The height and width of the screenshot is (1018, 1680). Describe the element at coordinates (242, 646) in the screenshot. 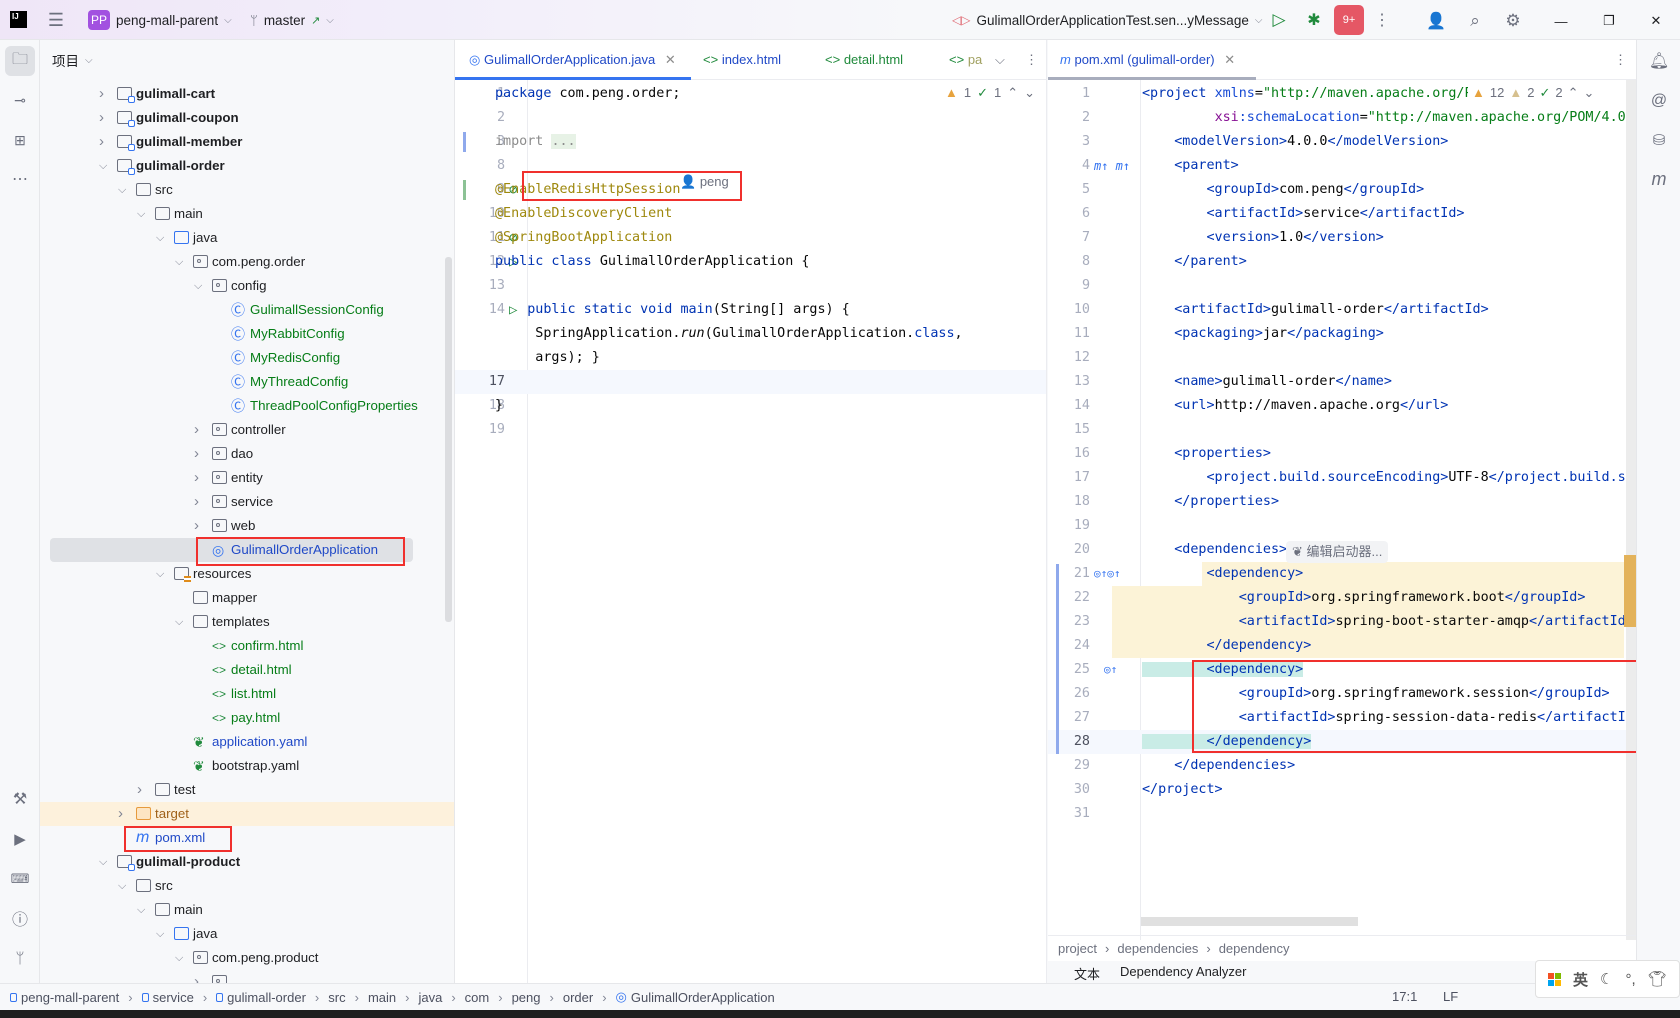

I see `tree-item: <> confirm.html` at that location.